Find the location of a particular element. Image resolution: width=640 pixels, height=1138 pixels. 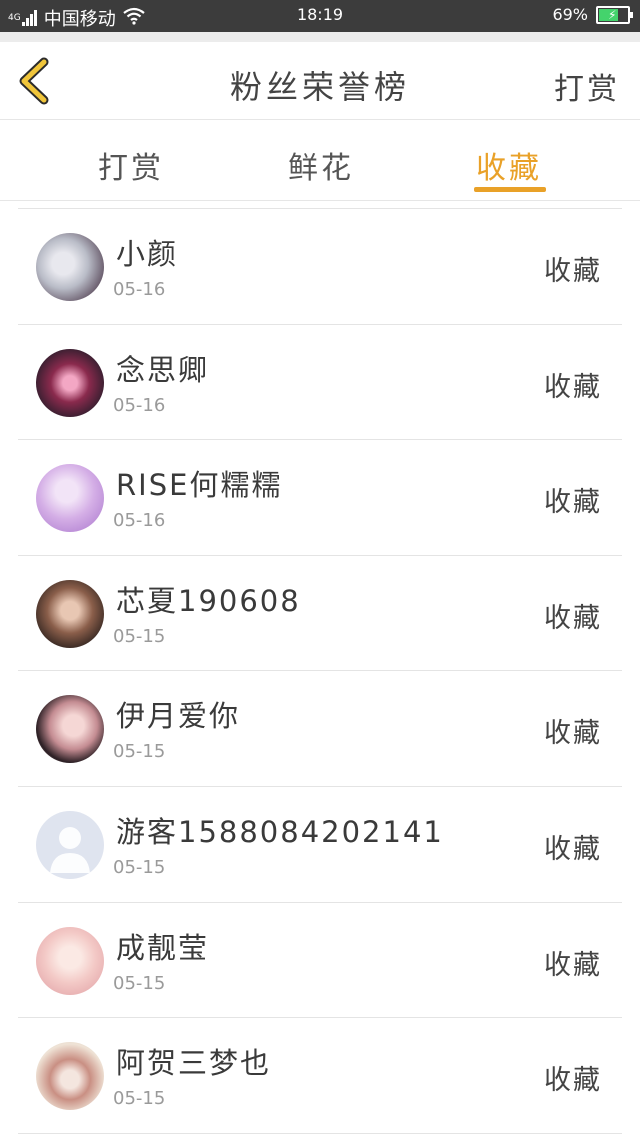

clock: 18:19 is located at coordinates (320, 14).